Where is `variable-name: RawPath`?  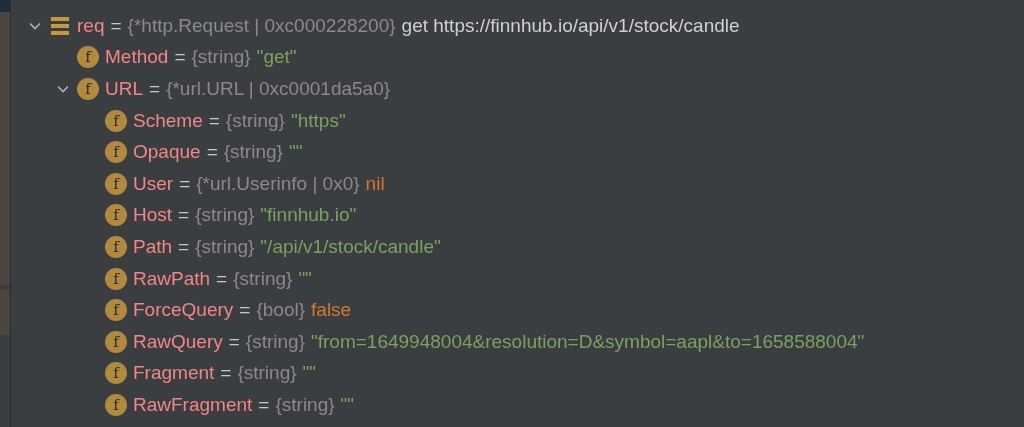
variable-name: RawPath is located at coordinates (172, 278).